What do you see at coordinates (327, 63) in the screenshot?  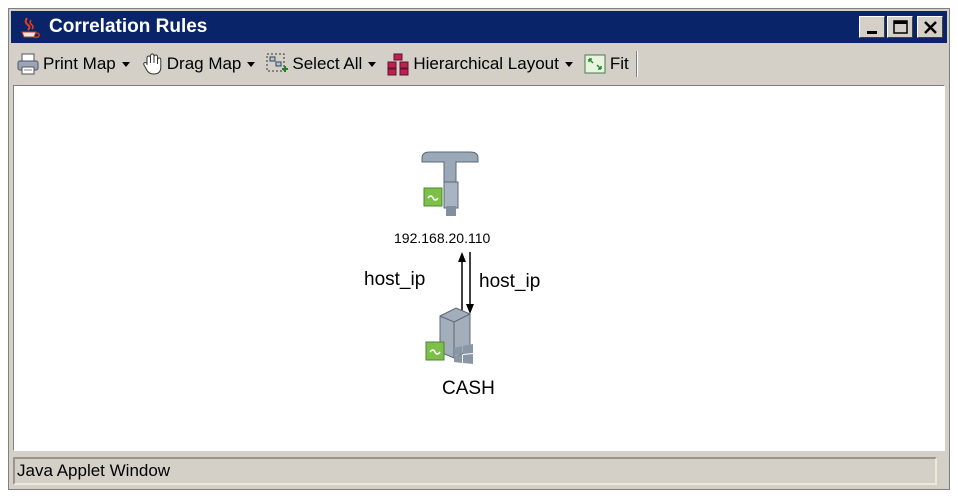 I see `select-all-label: Select All` at bounding box center [327, 63].